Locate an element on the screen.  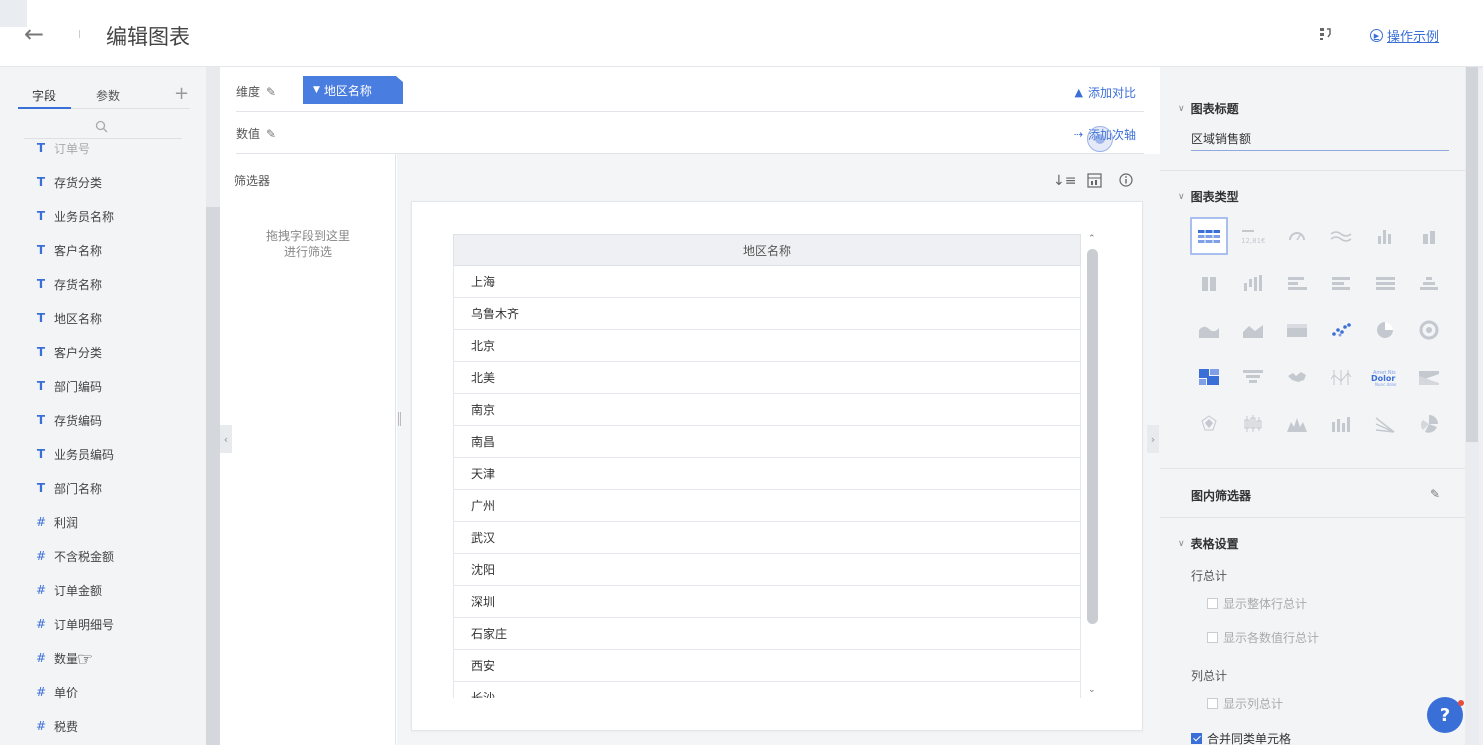
pie-chart-icon is located at coordinates (1385, 330).